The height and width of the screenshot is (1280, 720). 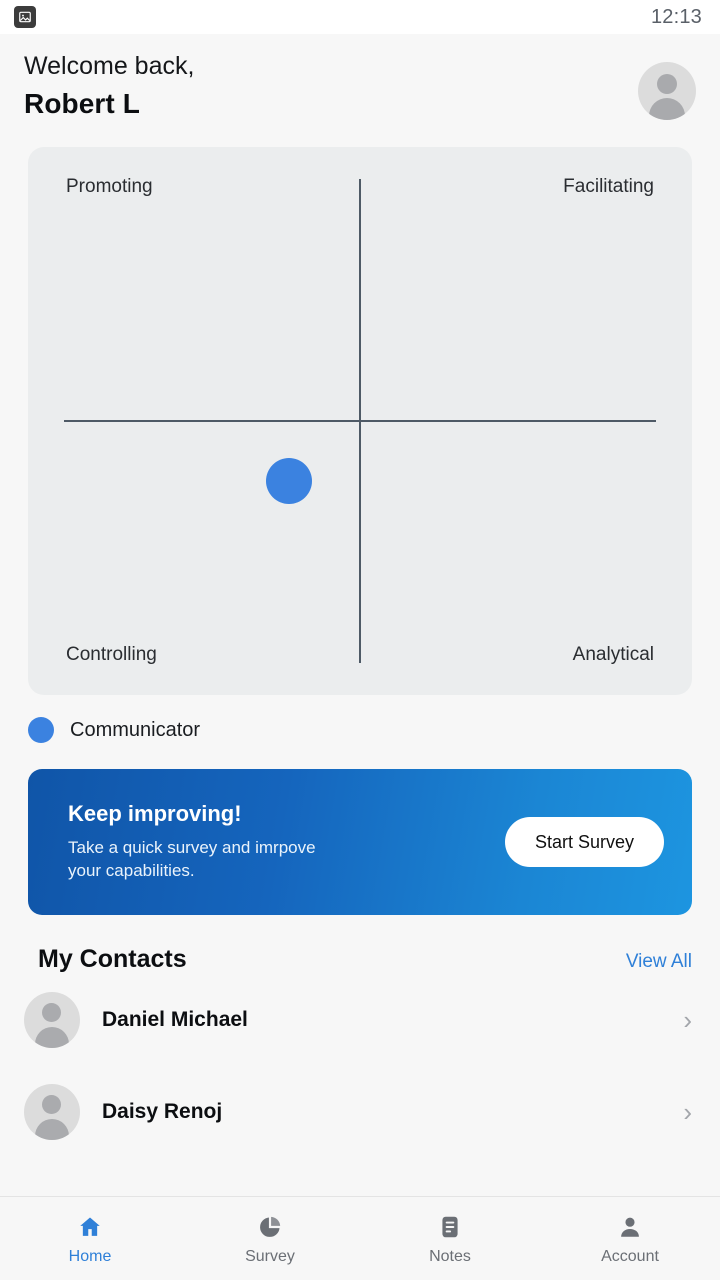 What do you see at coordinates (608, 186) in the screenshot?
I see `quadrant-label-facilitating: Facilitating` at bounding box center [608, 186].